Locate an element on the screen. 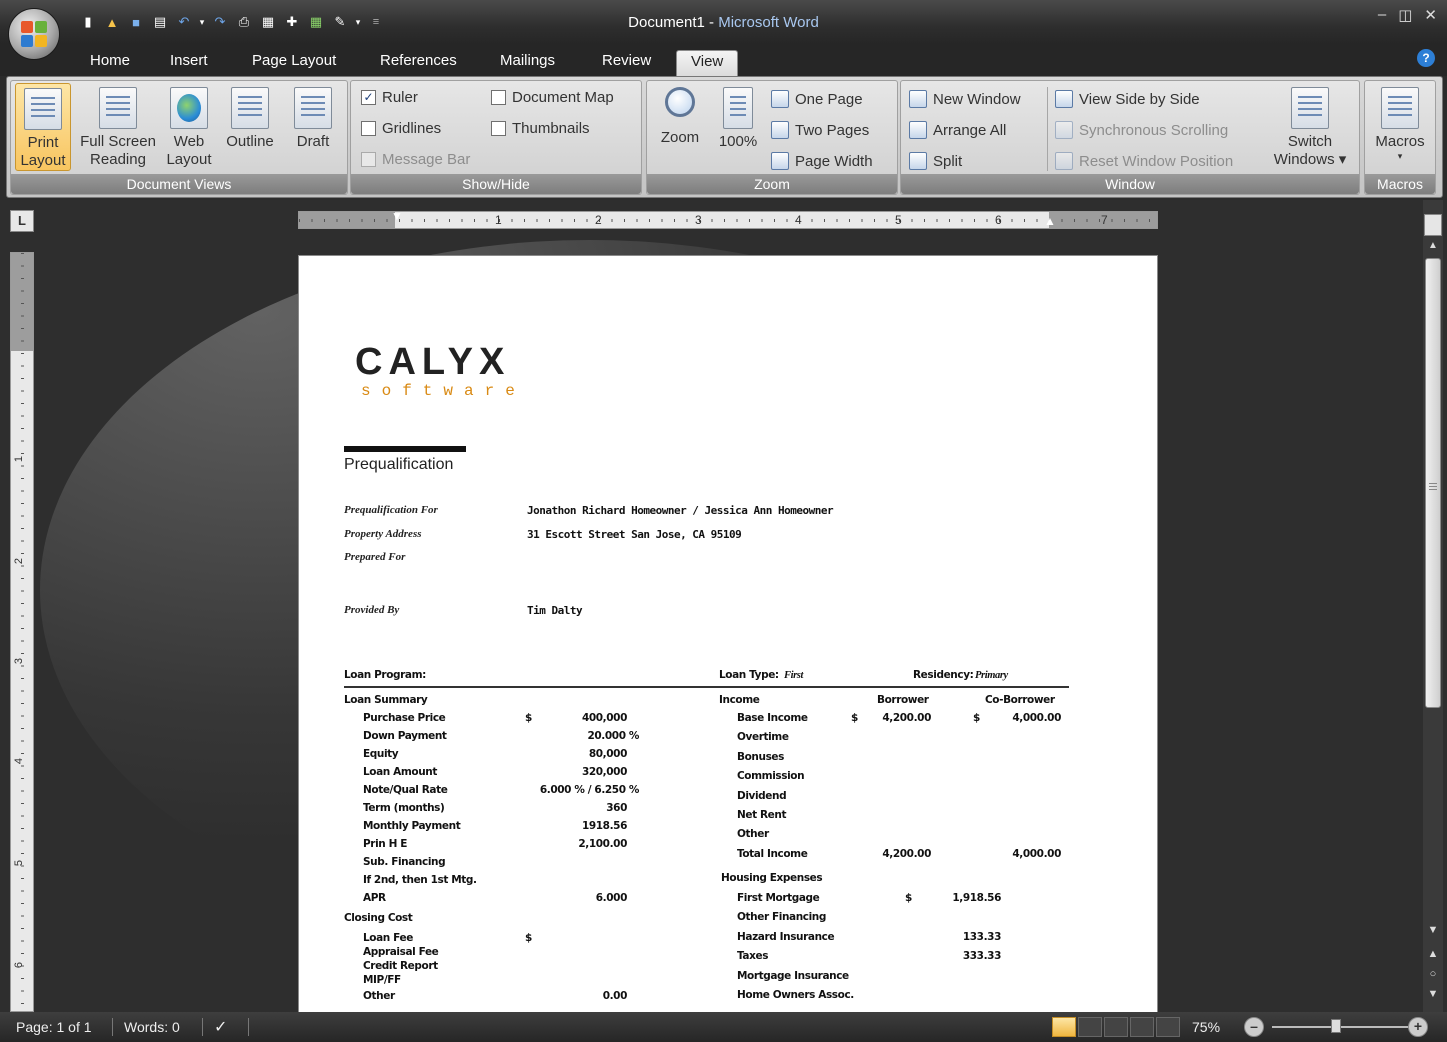 This screenshot has width=1447, height=1042. logo-main-text: CALYX is located at coordinates (433, 362).